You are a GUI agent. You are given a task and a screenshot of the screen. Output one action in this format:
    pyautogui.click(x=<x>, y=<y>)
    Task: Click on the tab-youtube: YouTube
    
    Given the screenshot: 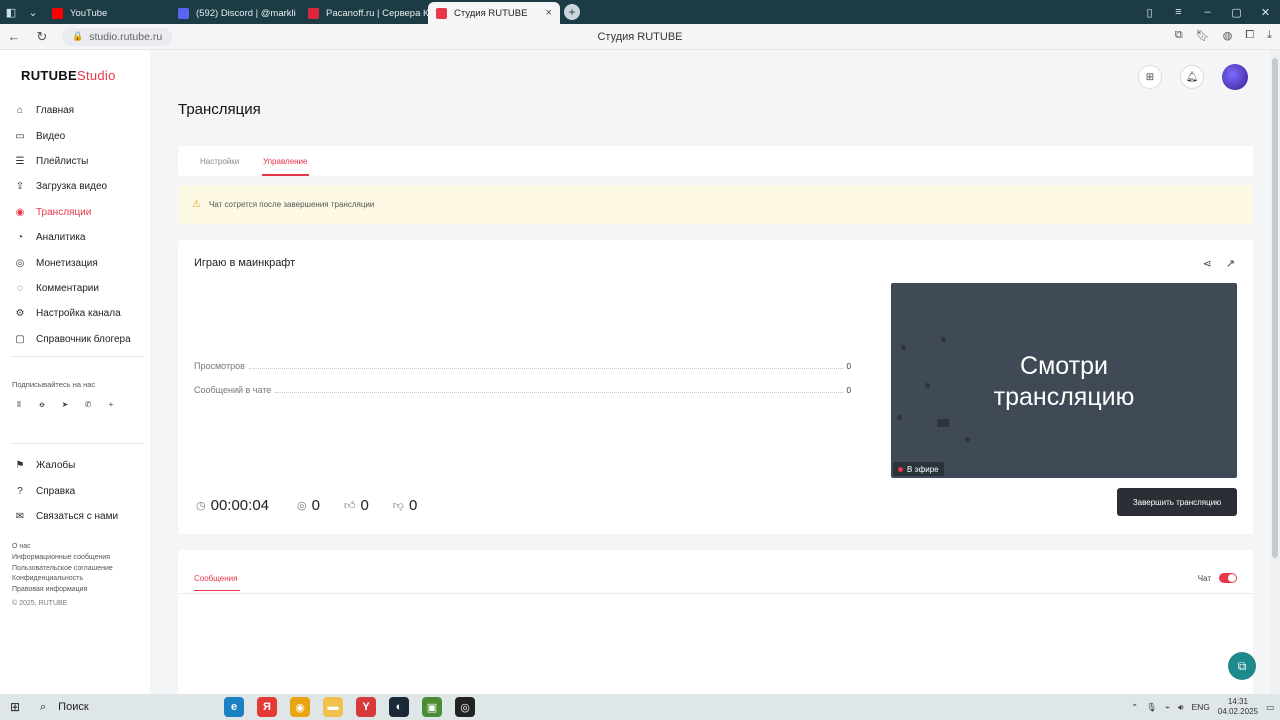 What is the action you would take?
    pyautogui.click(x=107, y=13)
    